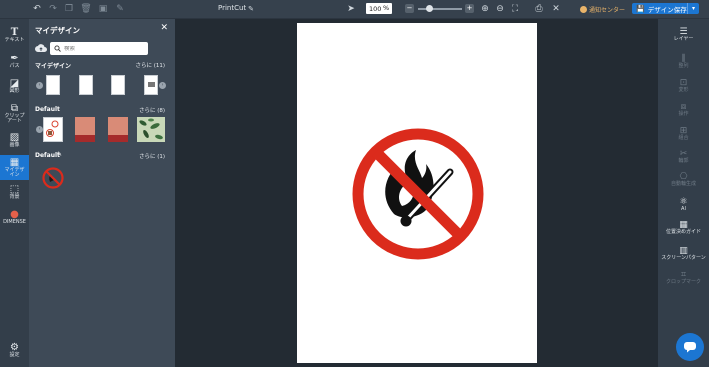 The image size is (709, 367). Describe the element at coordinates (683, 179) in the screenshot. I see `rightbar-item-auto-gen: ⎔ 自動輪生成` at that location.